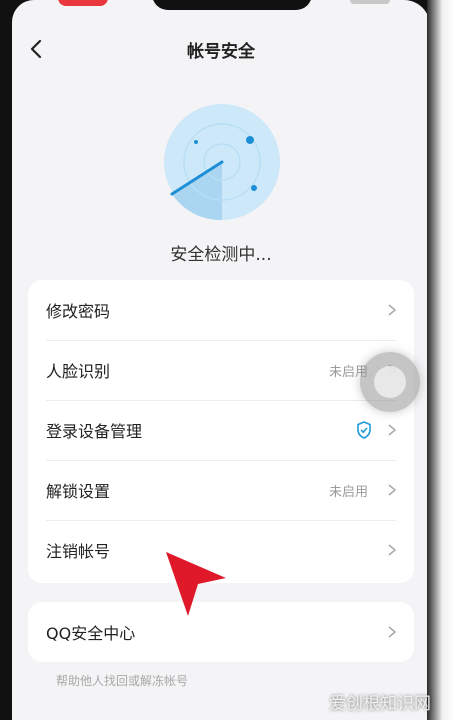  I want to click on status-icons, so click(370, 2).